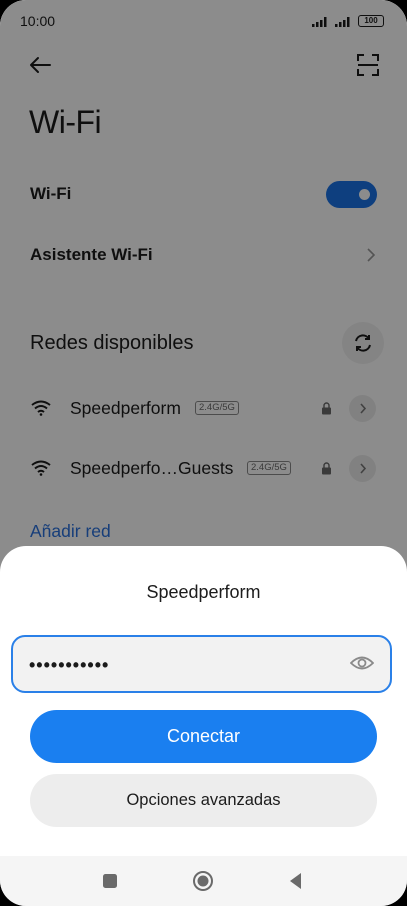 The image size is (407, 906). What do you see at coordinates (201, 664) in the screenshot?
I see `password-input: •••••••••••` at bounding box center [201, 664].